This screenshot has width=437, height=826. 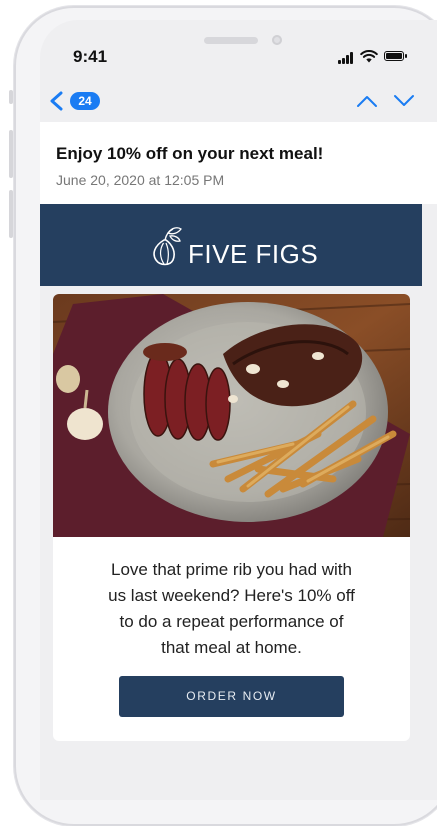 What do you see at coordinates (85, 101) in the screenshot?
I see `unread-count-badge: 24` at bounding box center [85, 101].